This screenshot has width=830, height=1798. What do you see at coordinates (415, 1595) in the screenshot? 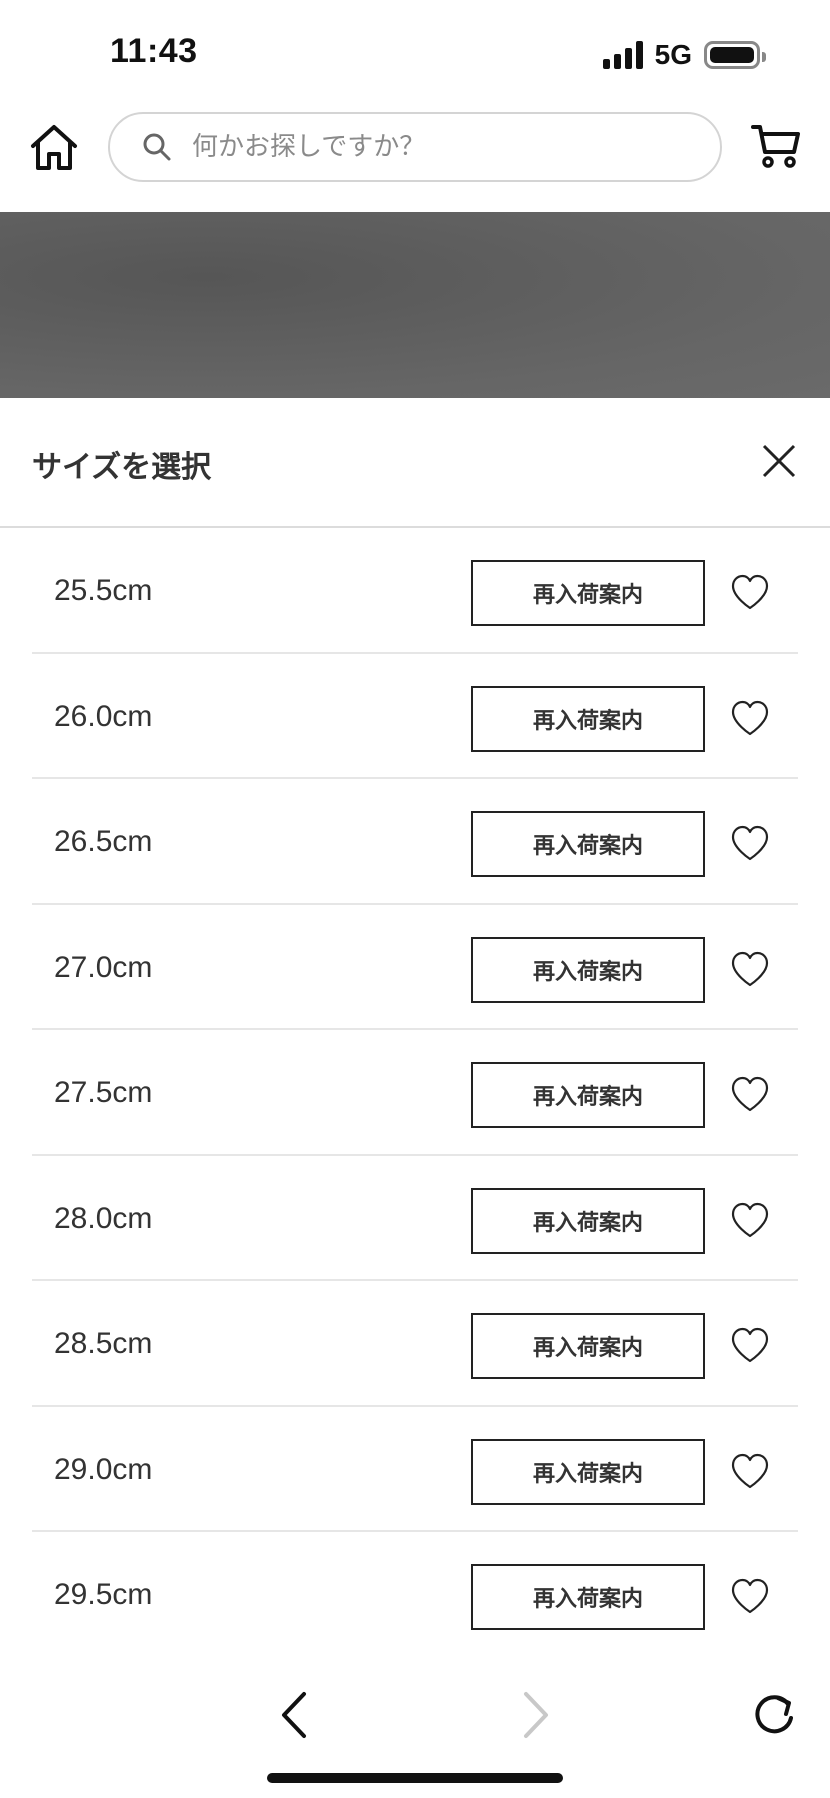
I see `size-row: 29.5cm 再入荷案内` at bounding box center [415, 1595].